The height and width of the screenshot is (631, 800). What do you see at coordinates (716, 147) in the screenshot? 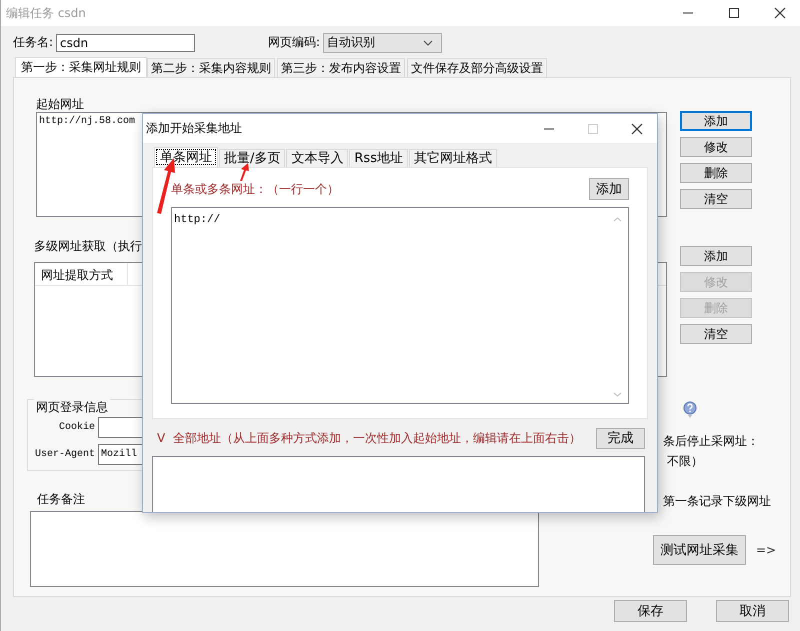
I see `side-button: 修改` at bounding box center [716, 147].